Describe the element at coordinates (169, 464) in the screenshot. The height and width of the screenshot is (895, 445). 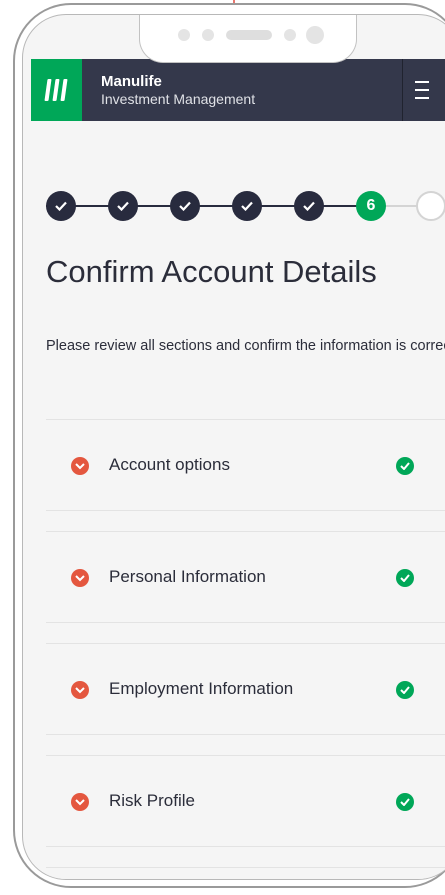
I see `section-label: Account options` at that location.